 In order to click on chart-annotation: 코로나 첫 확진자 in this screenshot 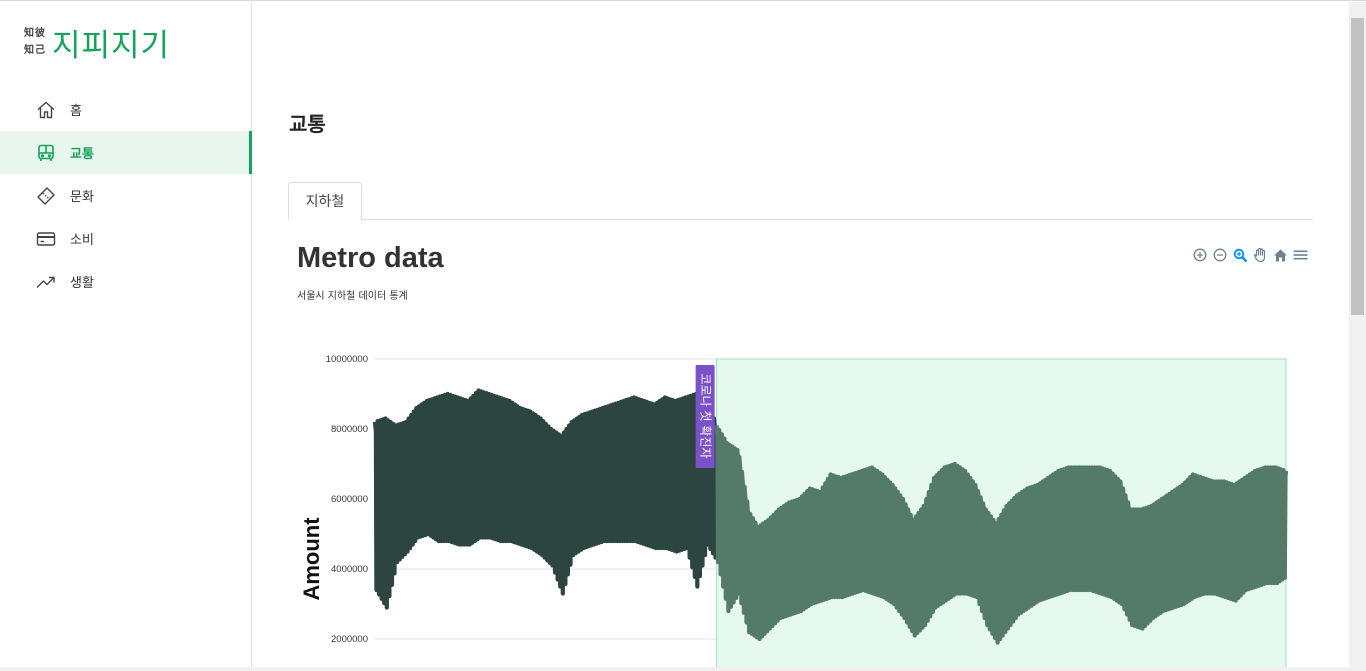, I will do `click(705, 416)`.